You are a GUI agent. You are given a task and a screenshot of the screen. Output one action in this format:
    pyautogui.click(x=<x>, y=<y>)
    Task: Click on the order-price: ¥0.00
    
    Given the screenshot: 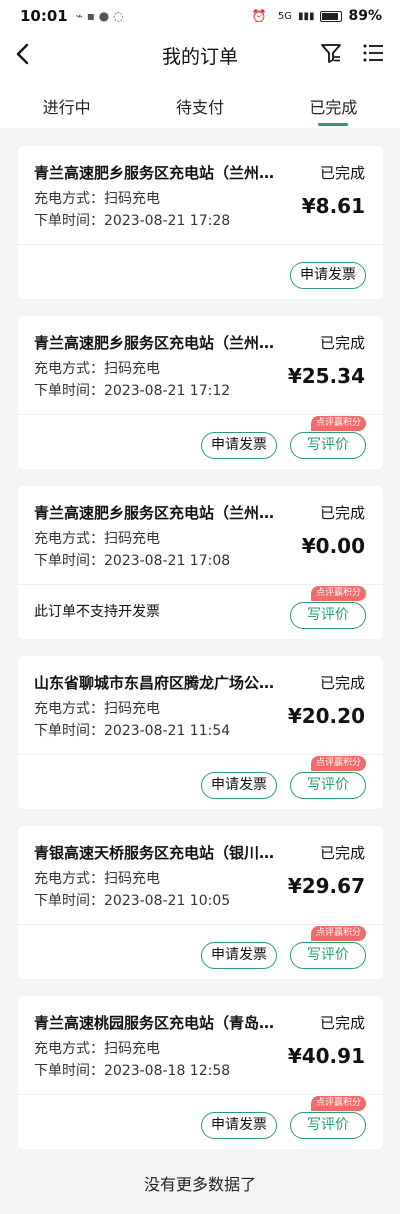 What is the action you would take?
    pyautogui.click(x=333, y=546)
    